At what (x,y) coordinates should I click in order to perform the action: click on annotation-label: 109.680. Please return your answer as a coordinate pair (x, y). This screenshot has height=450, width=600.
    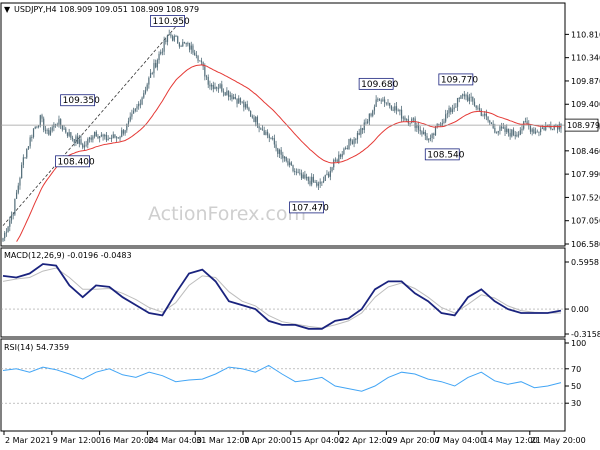
    Looking at the image, I should click on (379, 85).